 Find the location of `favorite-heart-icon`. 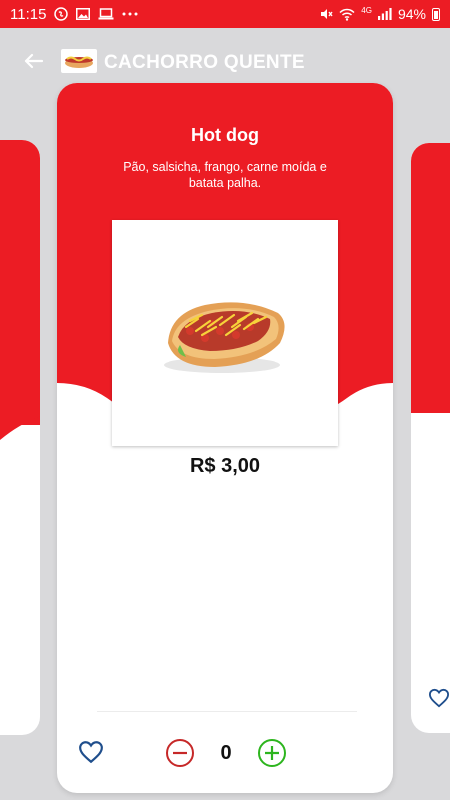

favorite-heart-icon is located at coordinates (439, 700).